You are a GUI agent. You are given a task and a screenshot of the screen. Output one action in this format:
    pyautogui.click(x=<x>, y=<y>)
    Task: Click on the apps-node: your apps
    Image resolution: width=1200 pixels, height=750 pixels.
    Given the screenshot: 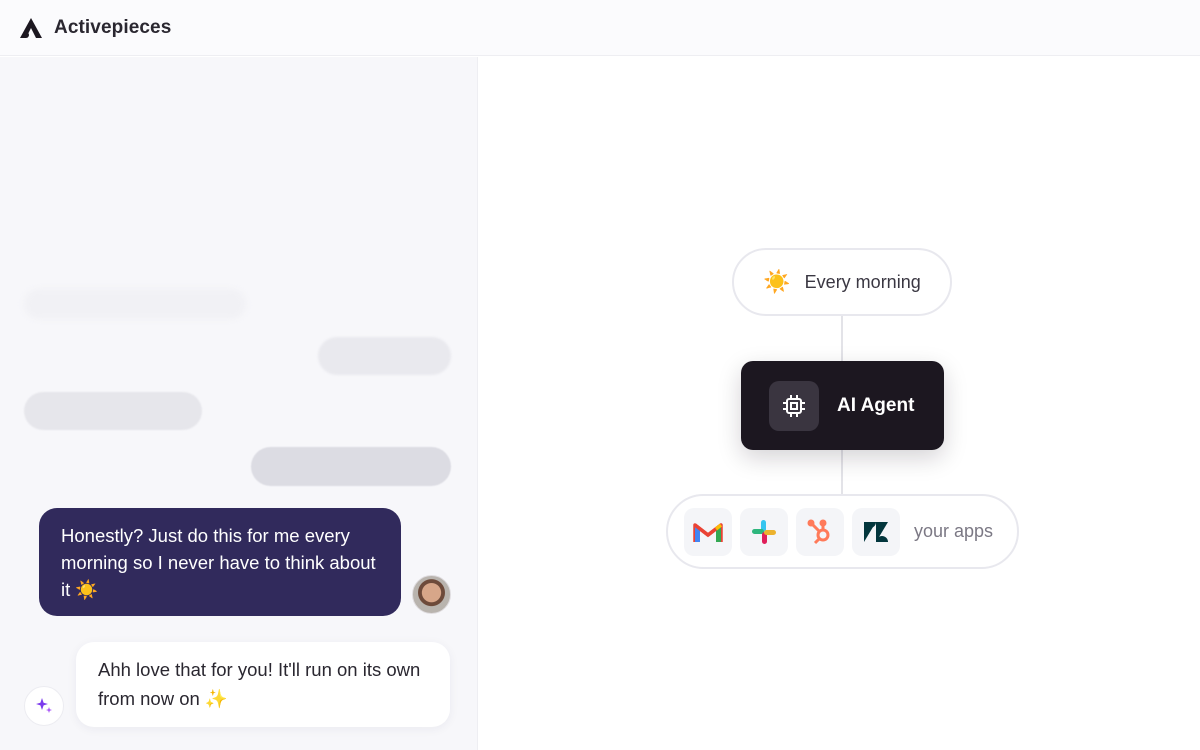 What is the action you would take?
    pyautogui.click(x=842, y=531)
    